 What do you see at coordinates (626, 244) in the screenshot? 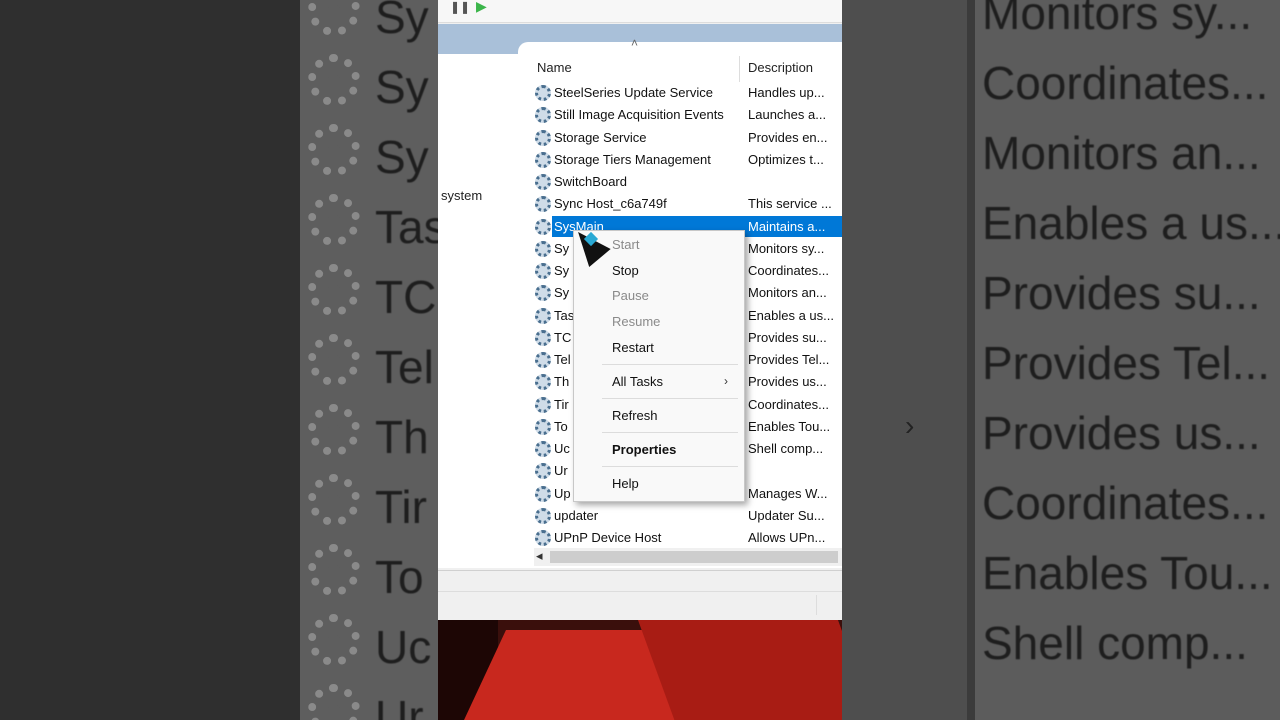
I see `menu-item-start: Start` at bounding box center [626, 244].